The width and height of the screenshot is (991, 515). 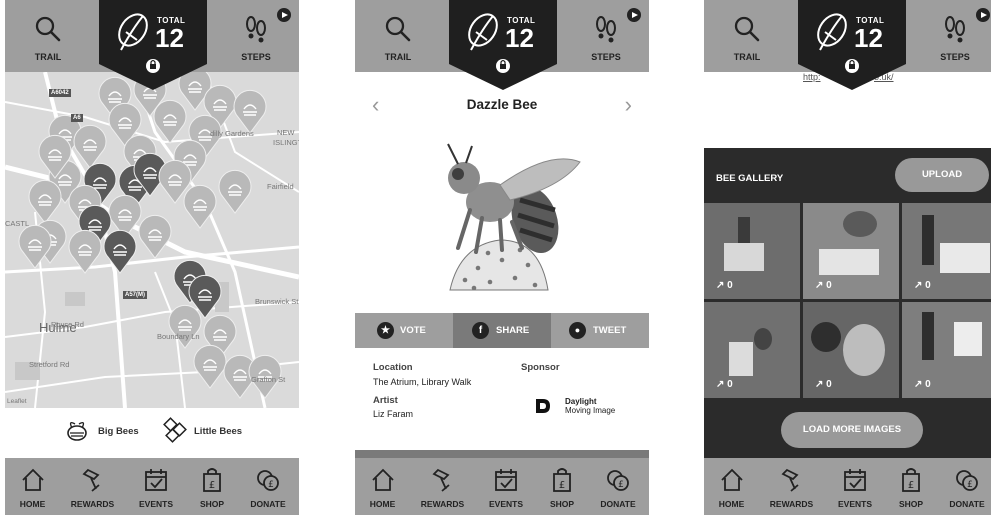 I want to click on total-count: 12, so click(x=169, y=38).